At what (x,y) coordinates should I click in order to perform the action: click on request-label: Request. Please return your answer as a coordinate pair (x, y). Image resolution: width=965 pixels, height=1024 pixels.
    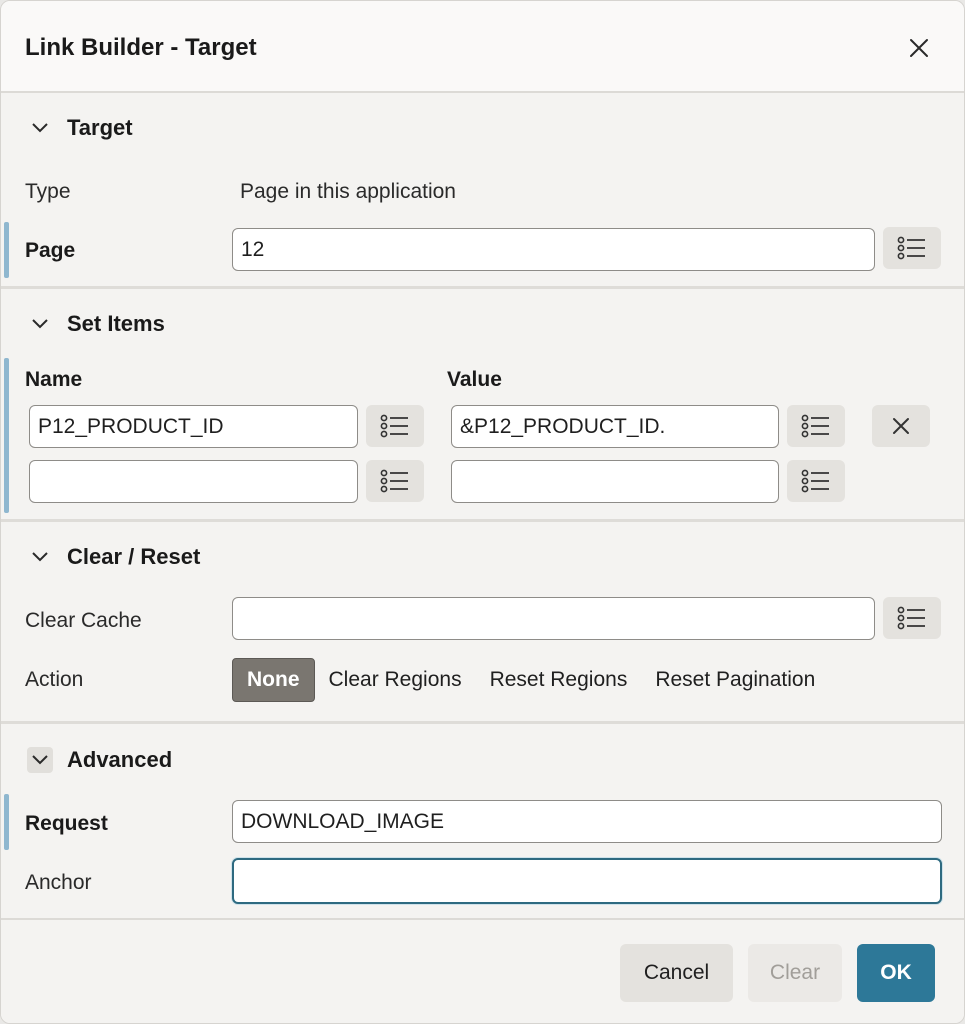
    Looking at the image, I should click on (66, 823).